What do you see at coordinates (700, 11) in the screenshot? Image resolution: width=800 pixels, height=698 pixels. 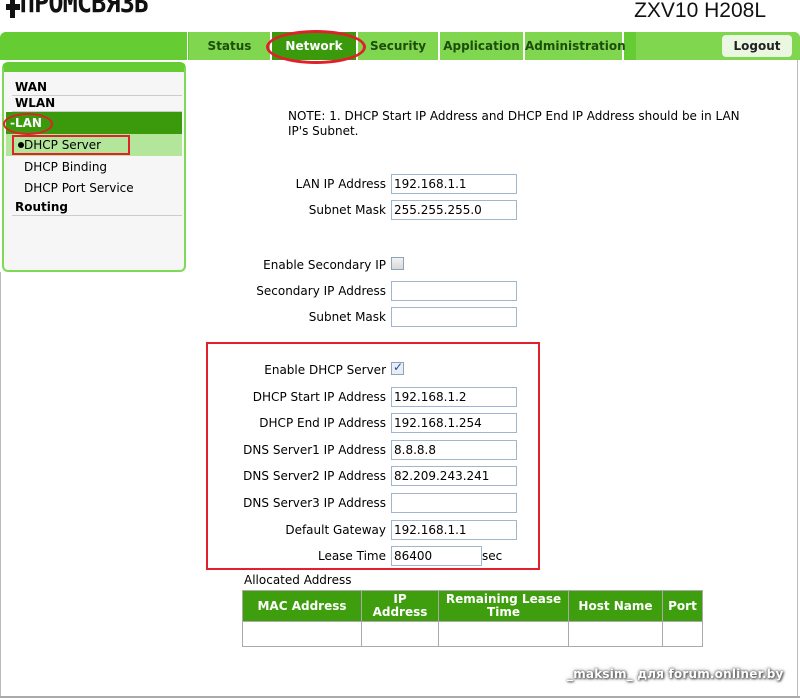 I see `device-model: ZXV10 H208L` at bounding box center [700, 11].